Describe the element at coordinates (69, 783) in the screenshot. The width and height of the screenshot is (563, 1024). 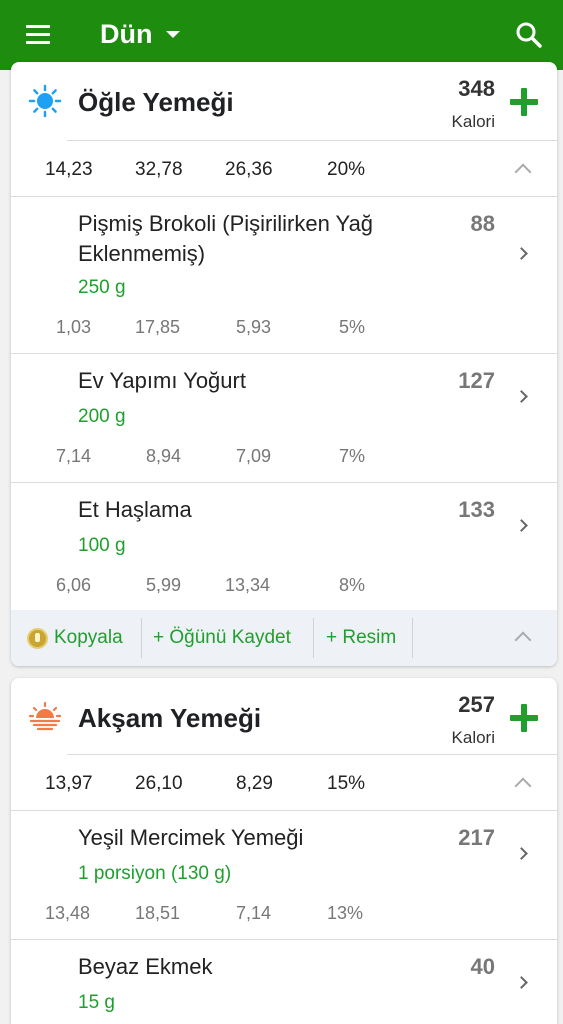
I see `macro-value: 13,97` at that location.